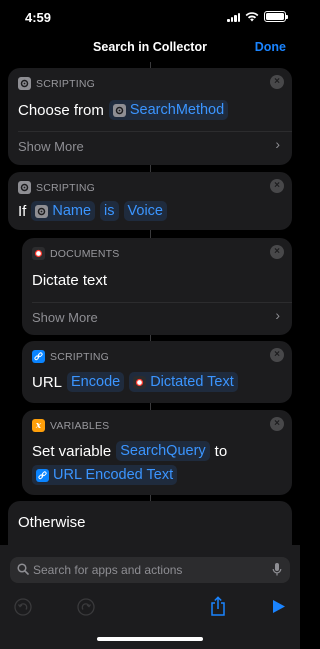 This screenshot has width=320, height=649. I want to click on done-button: Done, so click(270, 47).